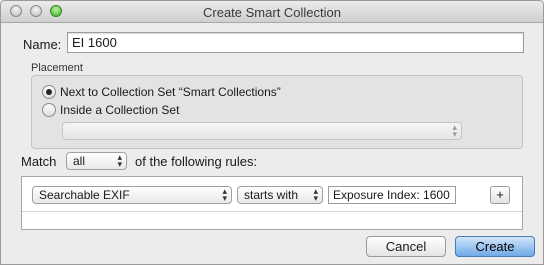 The height and width of the screenshot is (265, 544). What do you see at coordinates (49, 92) in the screenshot?
I see `radio-next-to-collection-set` at bounding box center [49, 92].